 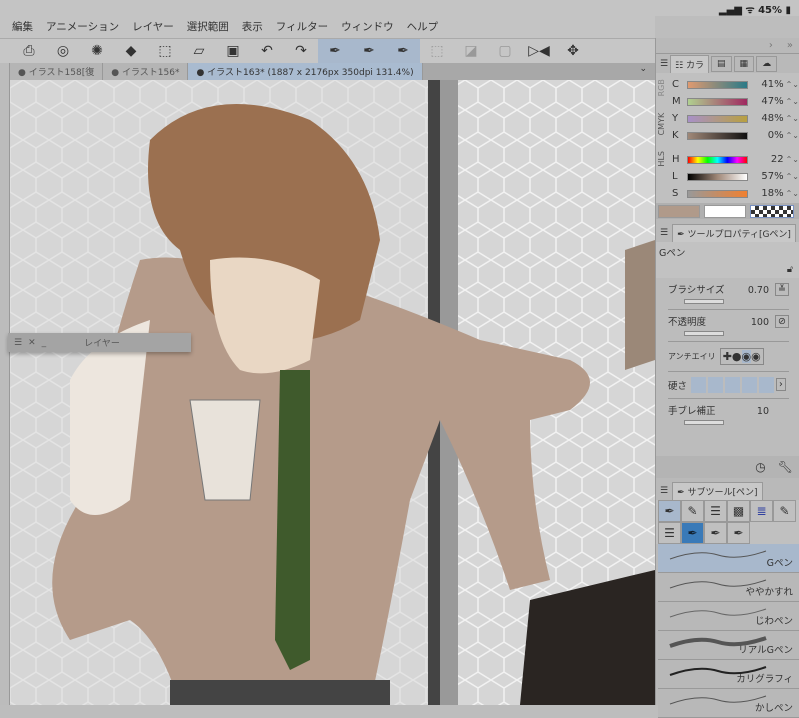 I want to click on close-icon: ✕, so click(x=32, y=343).